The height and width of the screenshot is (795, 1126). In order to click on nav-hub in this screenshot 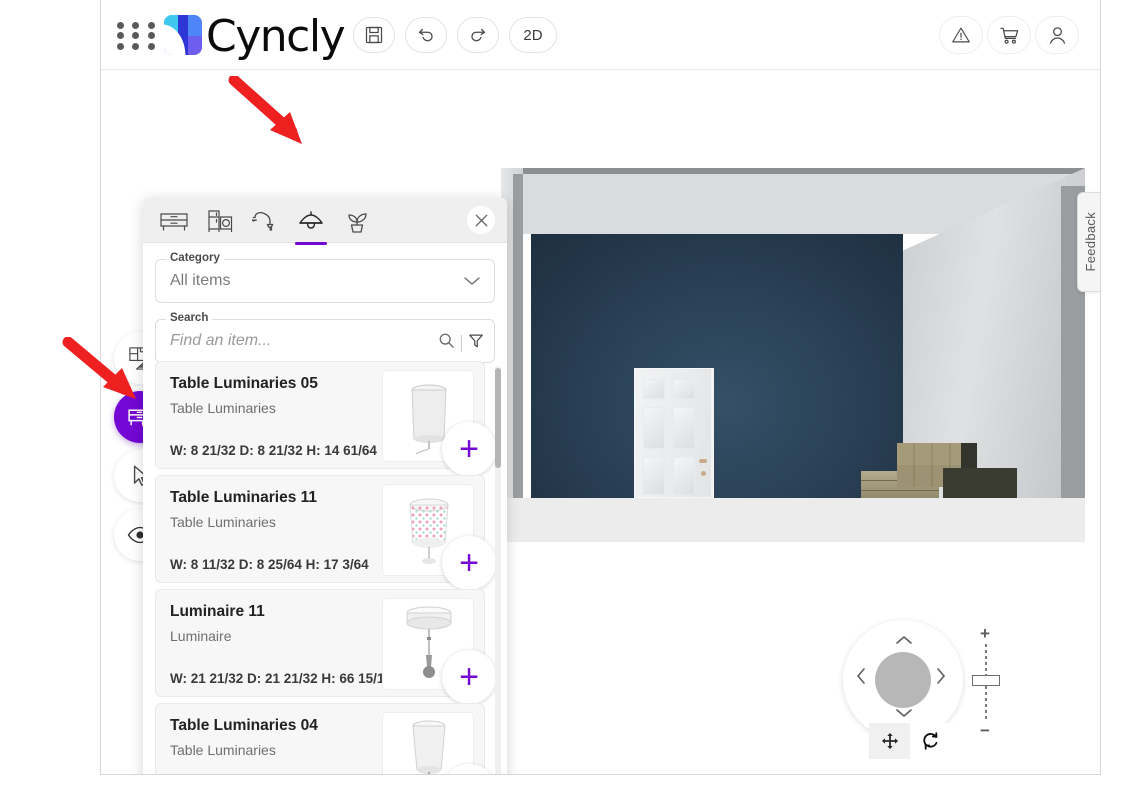, I will do `click(903, 680)`.